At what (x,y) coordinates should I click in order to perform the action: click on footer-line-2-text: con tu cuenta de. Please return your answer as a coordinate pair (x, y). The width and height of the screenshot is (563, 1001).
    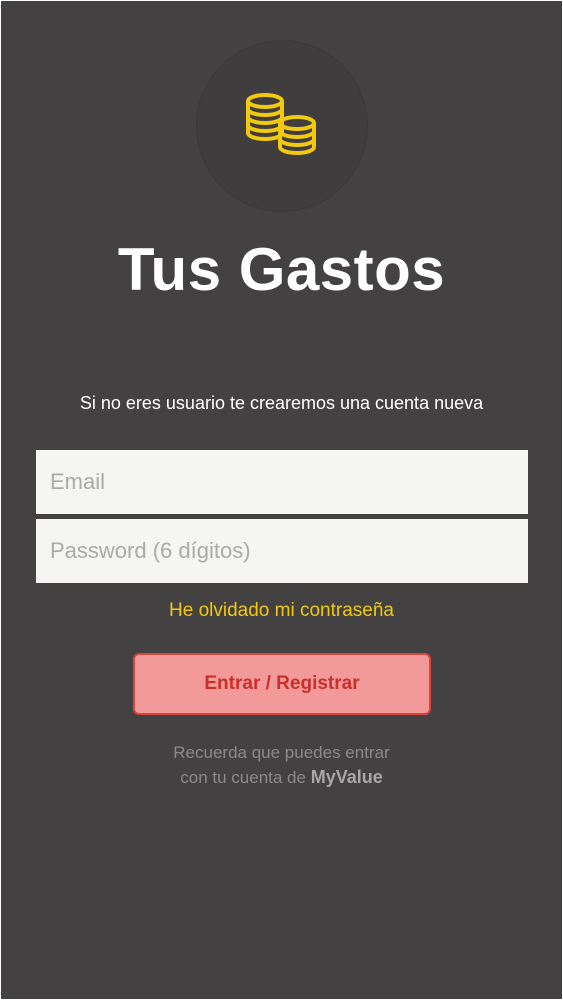
    Looking at the image, I should click on (243, 777).